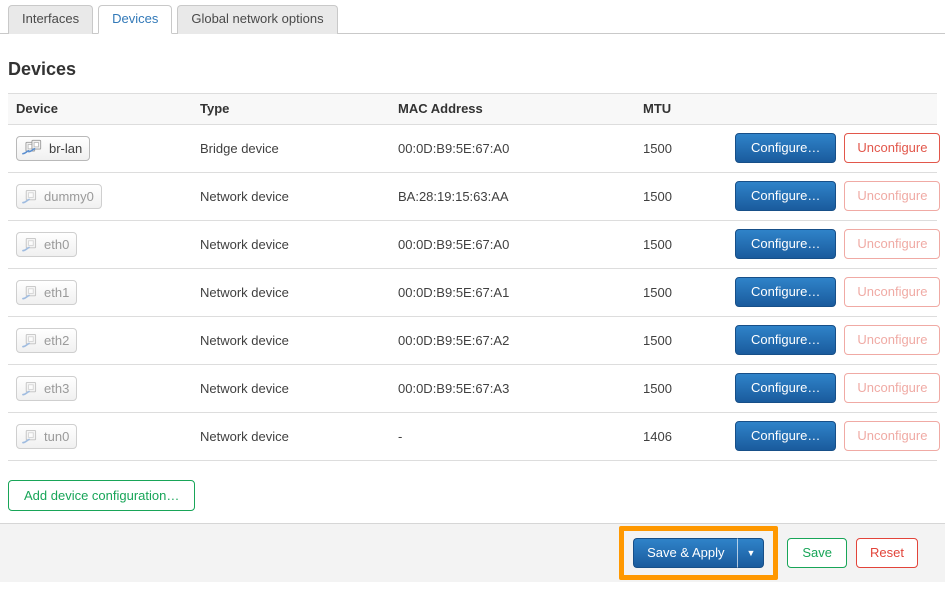 Image resolution: width=945 pixels, height=600 pixels. I want to click on device-type: Bridge device, so click(239, 148).